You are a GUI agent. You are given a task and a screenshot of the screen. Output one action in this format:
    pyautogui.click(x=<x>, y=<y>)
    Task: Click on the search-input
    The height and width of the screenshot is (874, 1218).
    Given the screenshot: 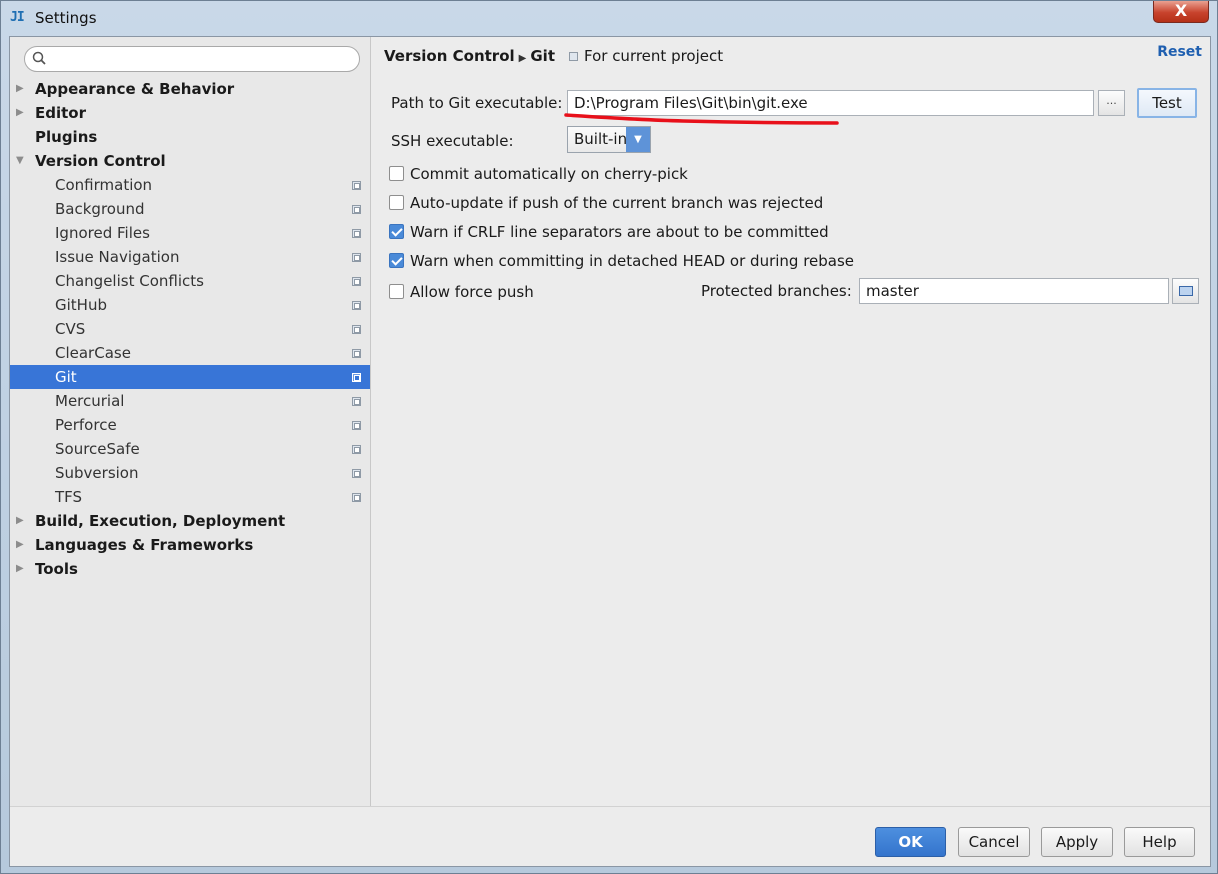 What is the action you would take?
    pyautogui.click(x=201, y=59)
    